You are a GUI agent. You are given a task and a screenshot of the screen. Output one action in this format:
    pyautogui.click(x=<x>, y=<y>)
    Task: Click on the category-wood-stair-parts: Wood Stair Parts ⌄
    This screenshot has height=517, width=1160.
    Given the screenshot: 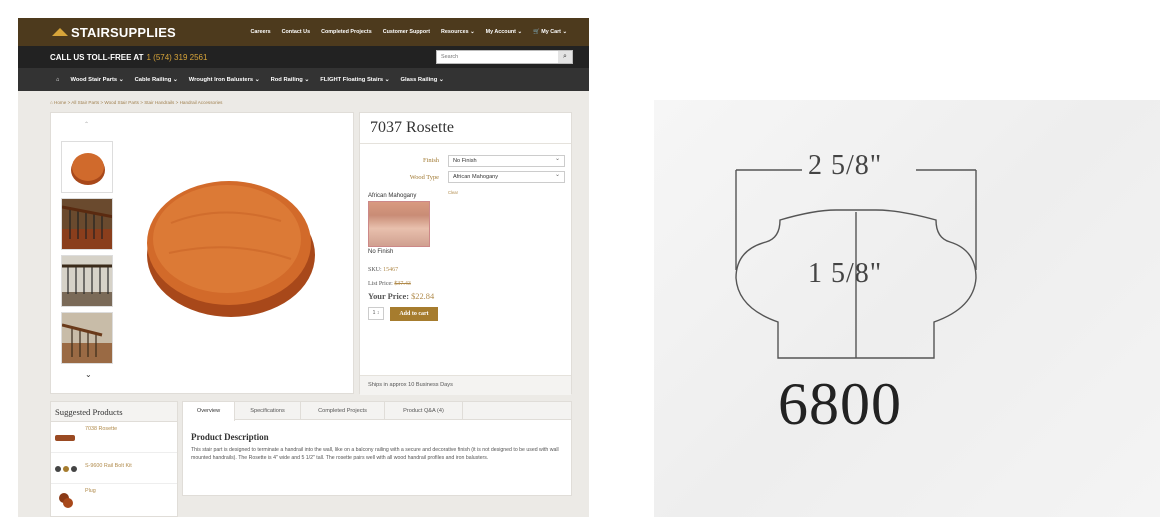 What is the action you would take?
    pyautogui.click(x=97, y=80)
    